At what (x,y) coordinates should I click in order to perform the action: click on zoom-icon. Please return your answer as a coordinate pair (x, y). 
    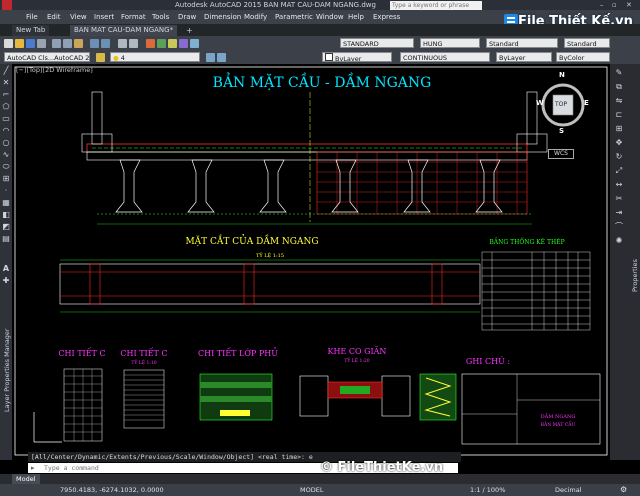
    Looking at the image, I should click on (133, 43).